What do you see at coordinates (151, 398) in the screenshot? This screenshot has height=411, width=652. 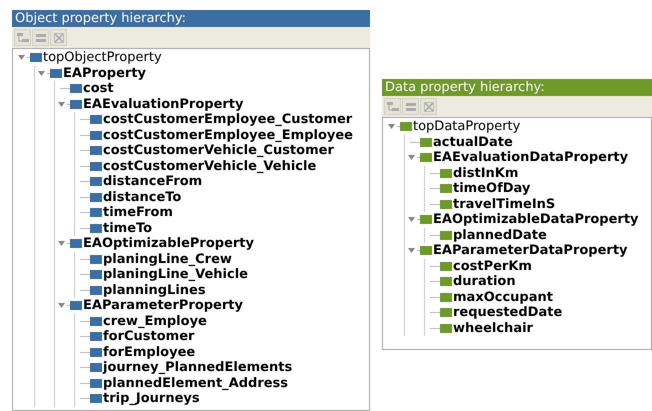 I see `property-label: trip_Journeys` at bounding box center [151, 398].